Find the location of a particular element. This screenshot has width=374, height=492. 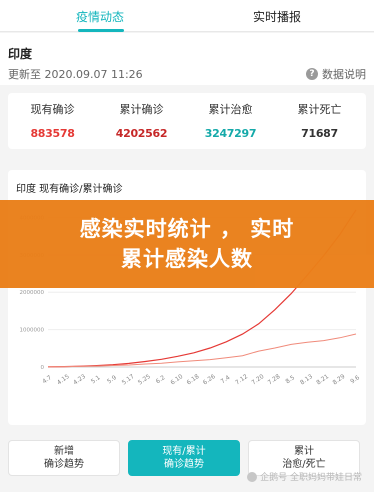

stat-total-recovered: 累计治愈 3247297 is located at coordinates (230, 120).